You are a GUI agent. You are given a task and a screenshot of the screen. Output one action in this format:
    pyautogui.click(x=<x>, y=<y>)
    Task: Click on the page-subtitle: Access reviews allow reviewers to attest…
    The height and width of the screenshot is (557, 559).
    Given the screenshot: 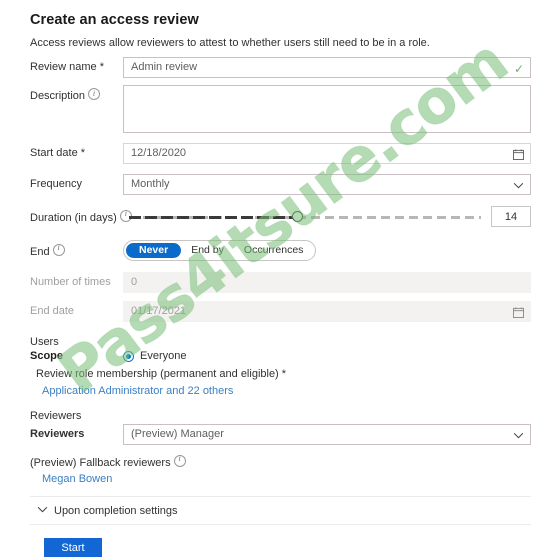 What is the action you would take?
    pyautogui.click(x=230, y=43)
    